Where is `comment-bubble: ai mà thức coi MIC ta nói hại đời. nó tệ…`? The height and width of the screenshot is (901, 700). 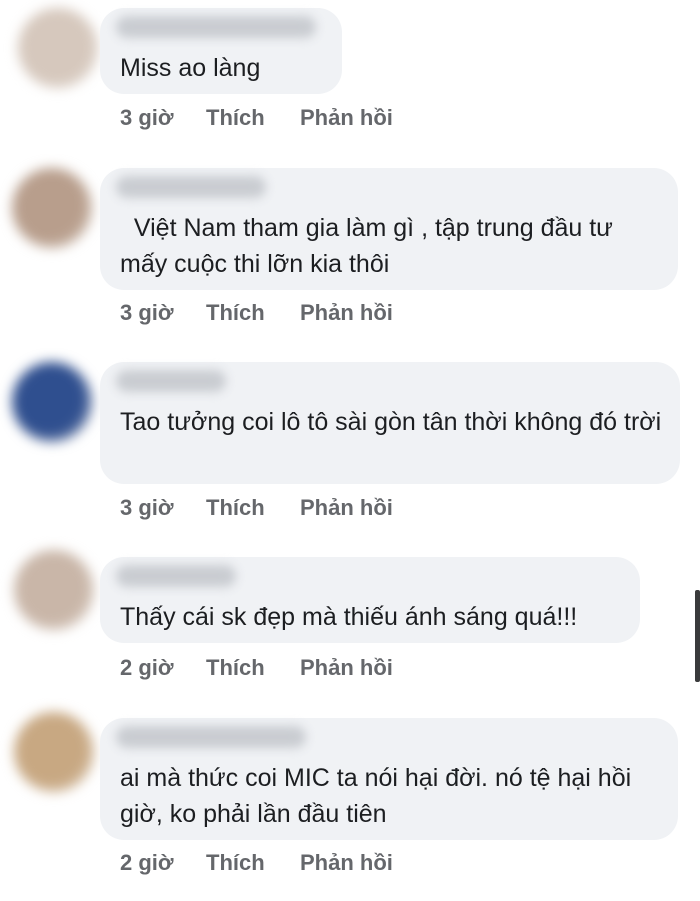 comment-bubble: ai mà thức coi MIC ta nói hại đời. nó tệ… is located at coordinates (389, 779).